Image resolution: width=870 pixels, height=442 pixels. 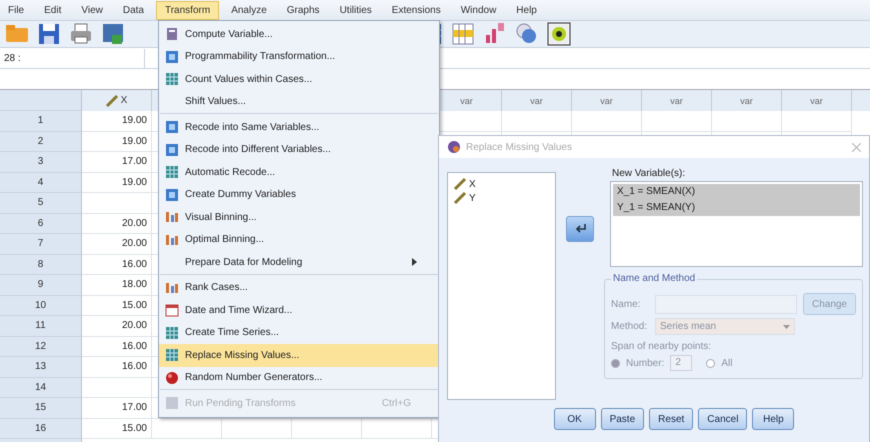 What do you see at coordinates (124, 100) in the screenshot?
I see `column-label: X` at bounding box center [124, 100].